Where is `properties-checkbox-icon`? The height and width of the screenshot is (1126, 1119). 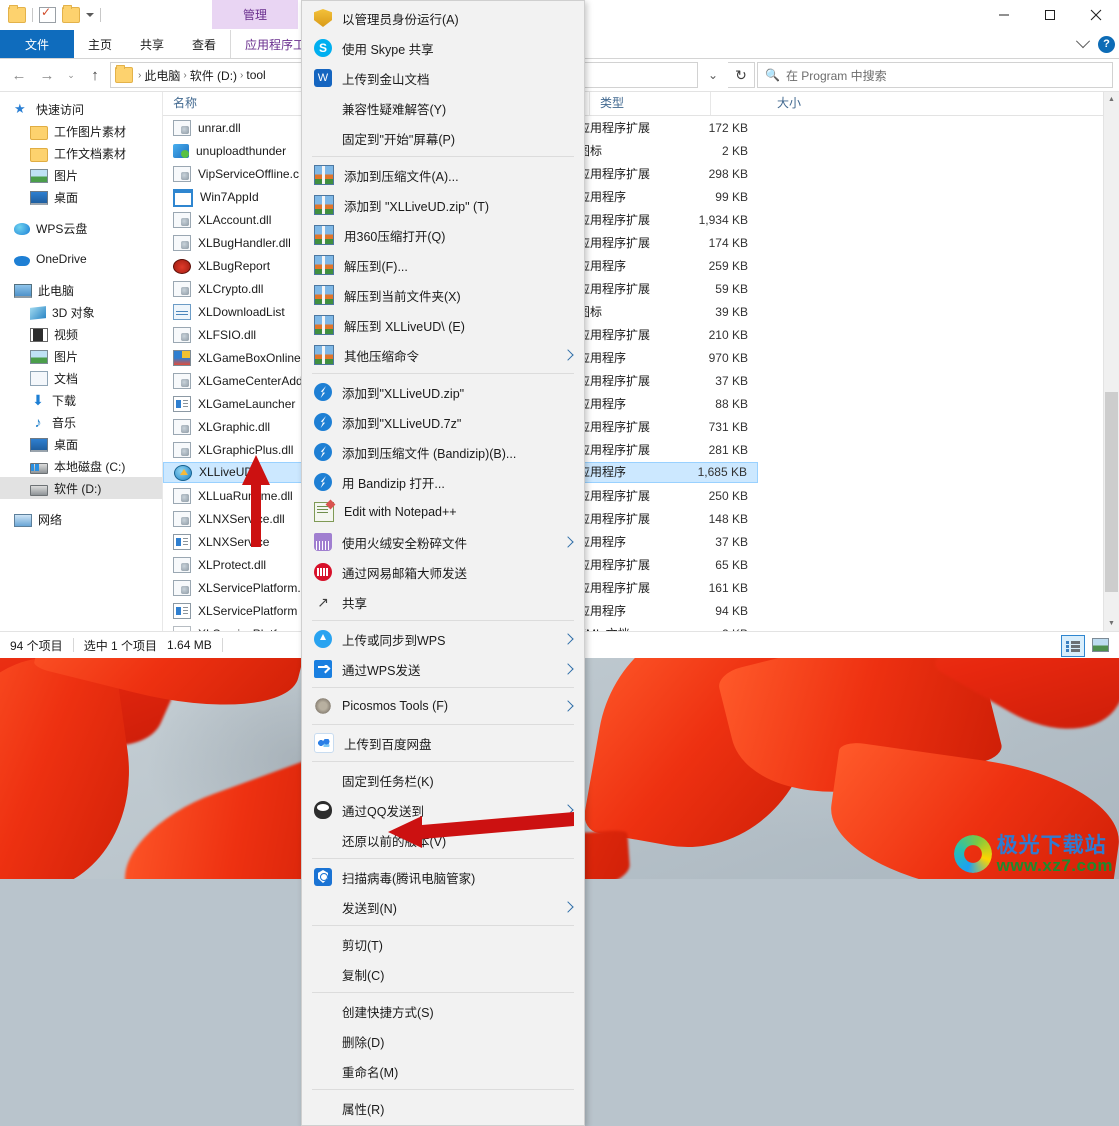 properties-checkbox-icon is located at coordinates (47, 14).